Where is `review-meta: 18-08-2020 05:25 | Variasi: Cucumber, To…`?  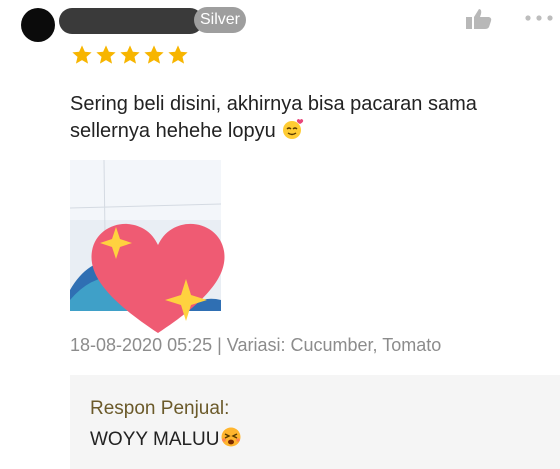
review-meta: 18-08-2020 05:25 | Variasi: Cucumber, To… is located at coordinates (256, 345).